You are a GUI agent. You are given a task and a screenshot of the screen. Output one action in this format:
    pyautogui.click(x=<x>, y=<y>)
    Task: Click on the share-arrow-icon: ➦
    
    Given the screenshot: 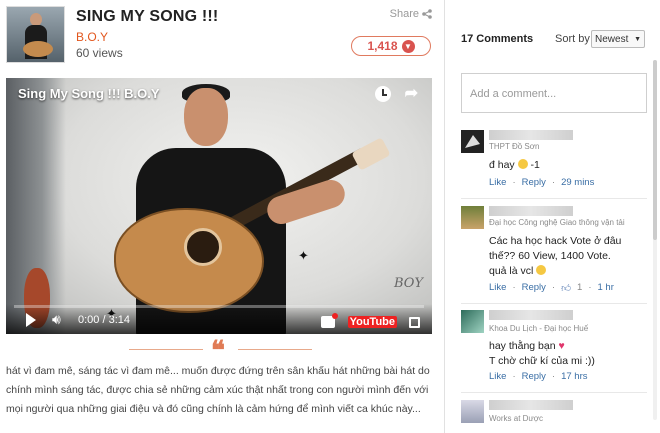 What is the action you would take?
    pyautogui.click(x=411, y=94)
    